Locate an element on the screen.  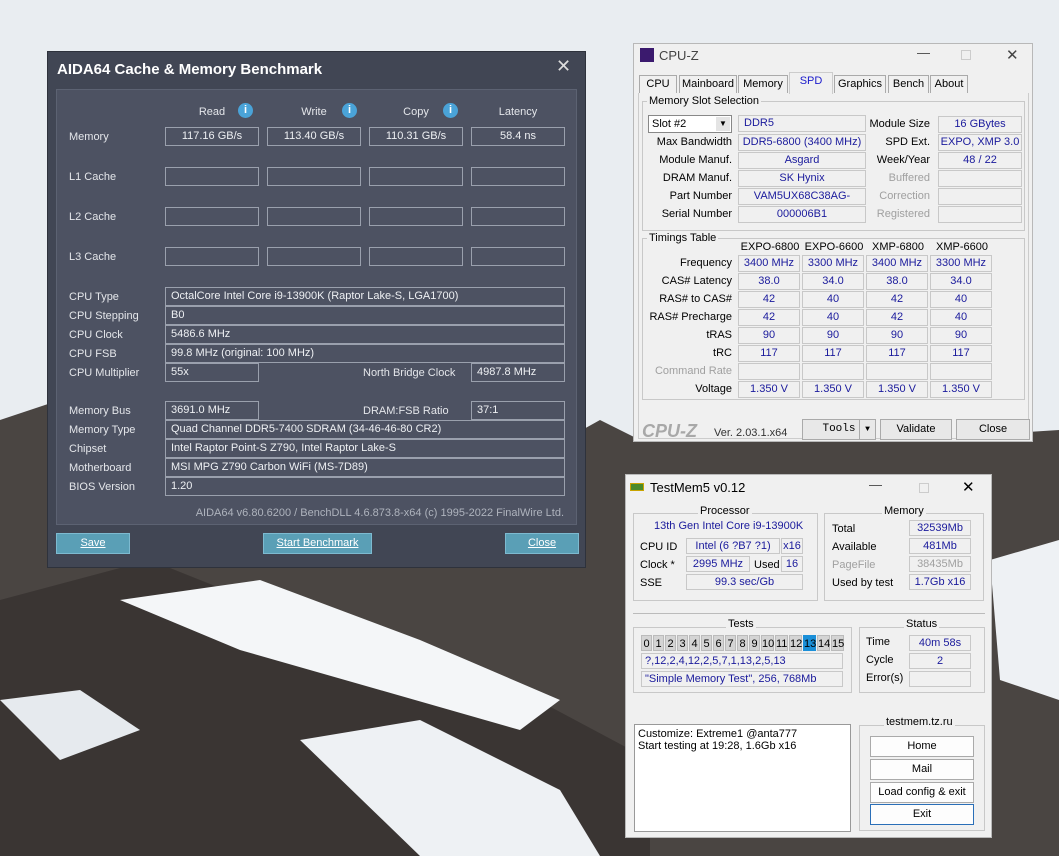
timing-value: 3400 MHz is located at coordinates (897, 263).